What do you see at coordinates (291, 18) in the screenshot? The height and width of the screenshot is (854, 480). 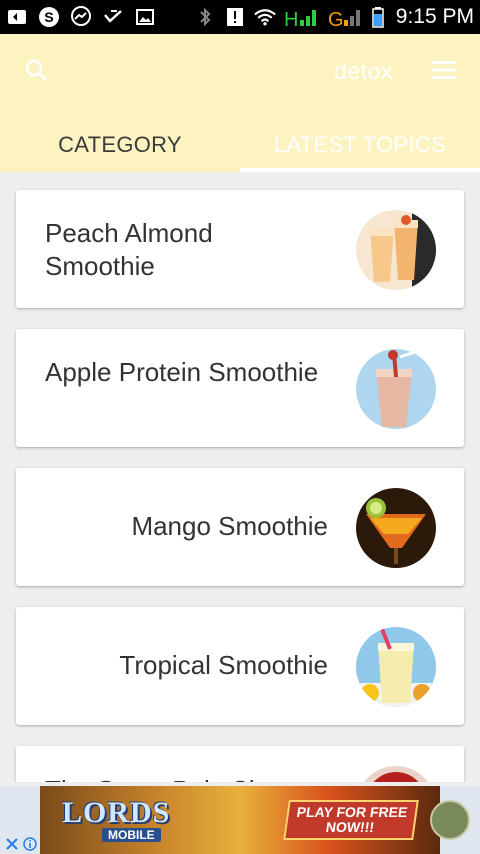 I see `svg-text: H` at bounding box center [291, 18].